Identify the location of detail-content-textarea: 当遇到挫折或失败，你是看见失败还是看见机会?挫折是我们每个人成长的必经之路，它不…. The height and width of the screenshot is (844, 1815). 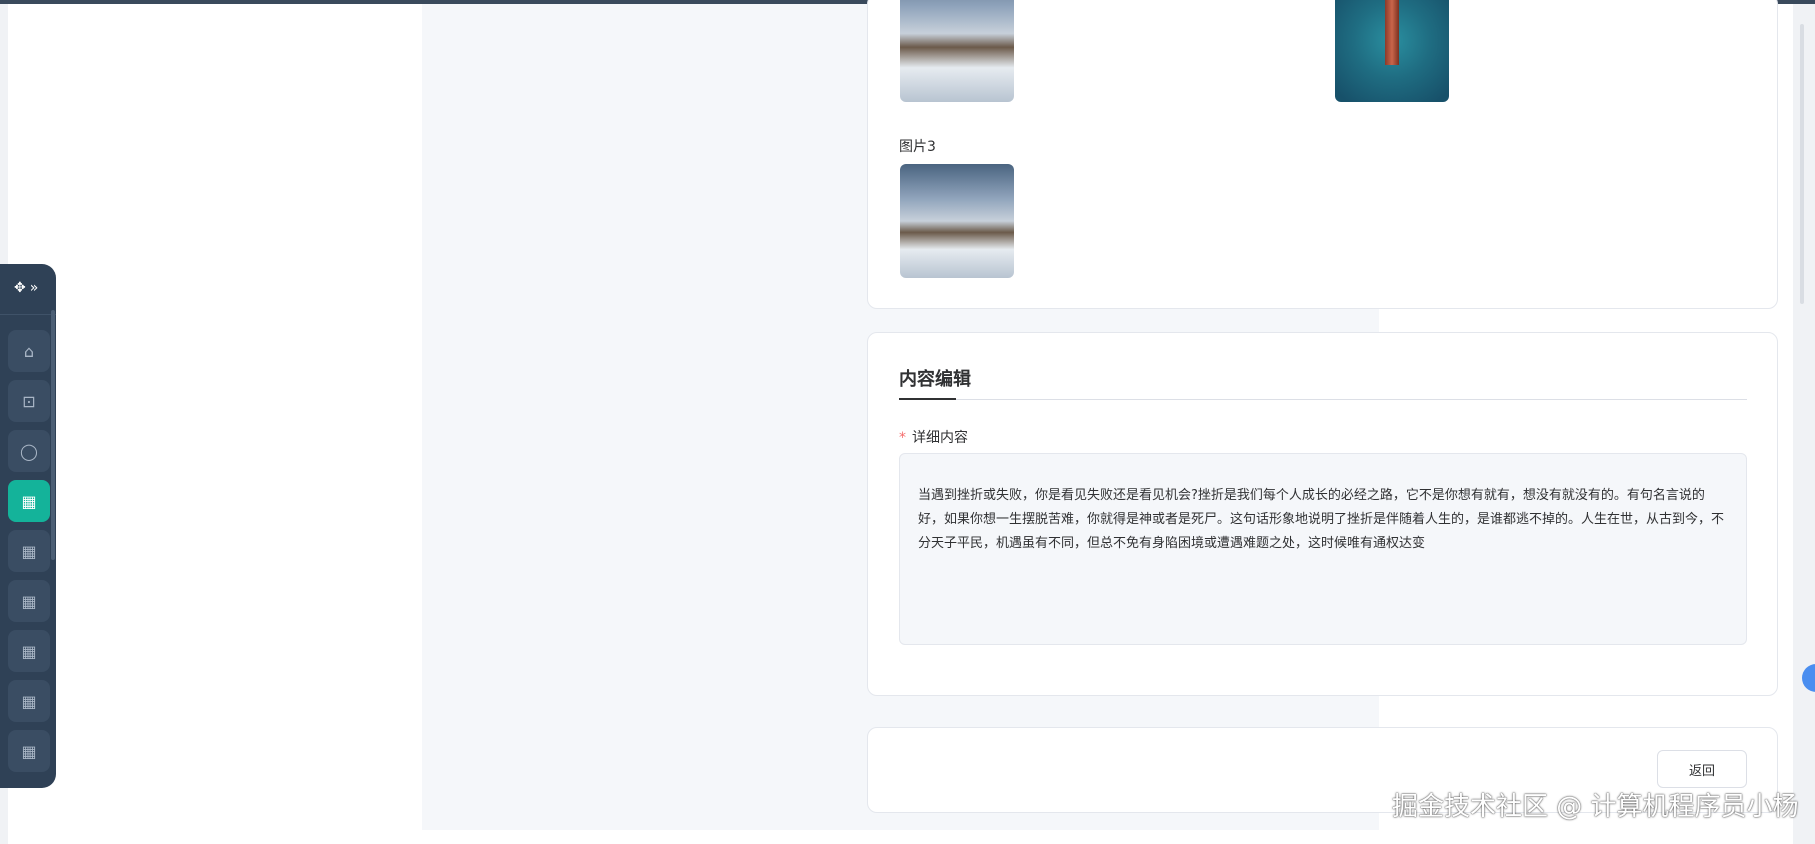
(1323, 549).